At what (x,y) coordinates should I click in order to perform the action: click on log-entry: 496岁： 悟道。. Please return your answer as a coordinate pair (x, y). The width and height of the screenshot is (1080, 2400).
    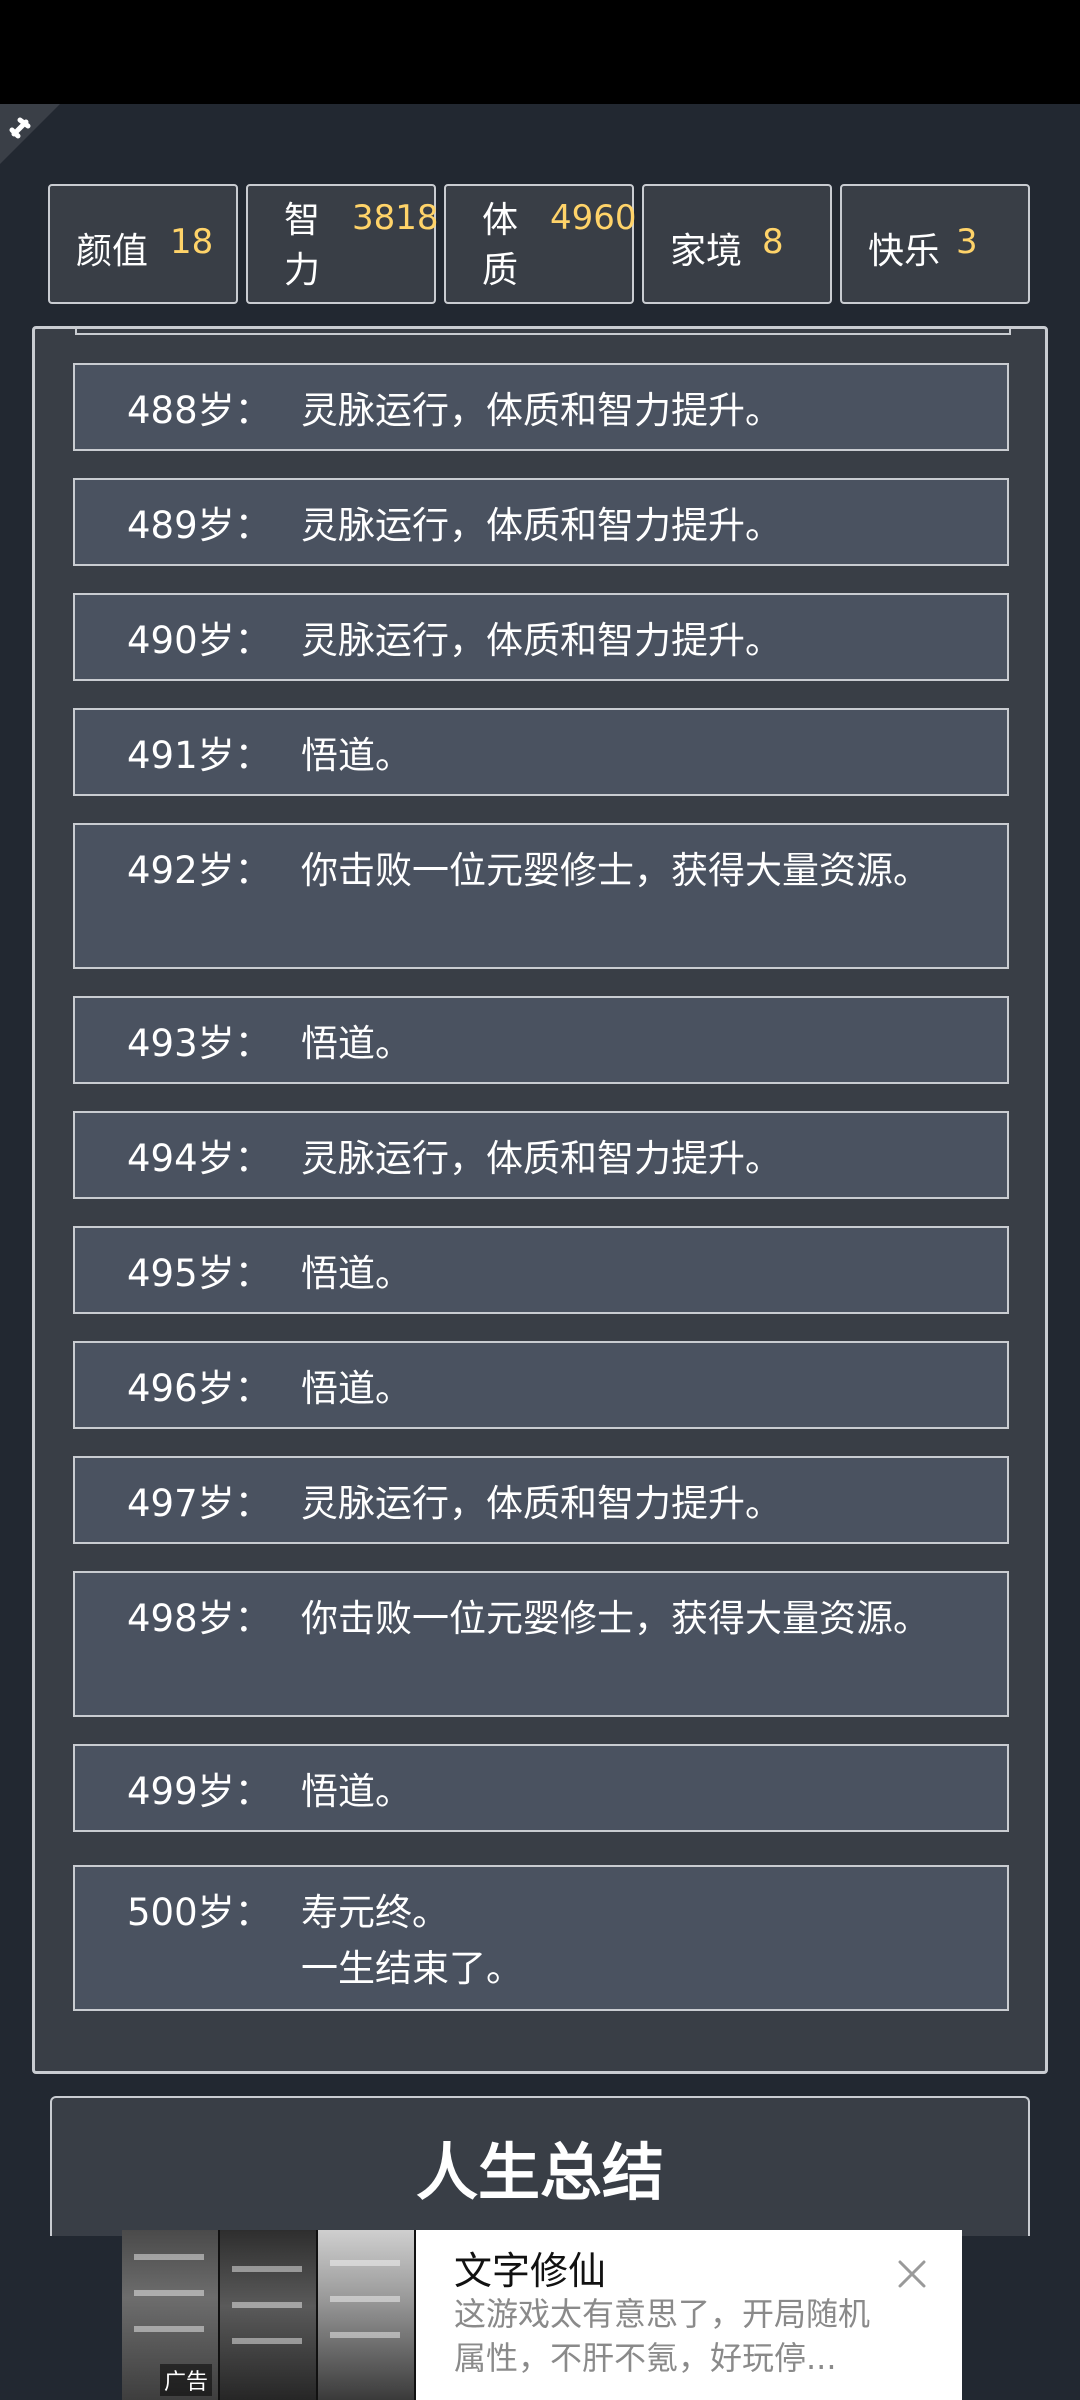
    Looking at the image, I should click on (541, 1385).